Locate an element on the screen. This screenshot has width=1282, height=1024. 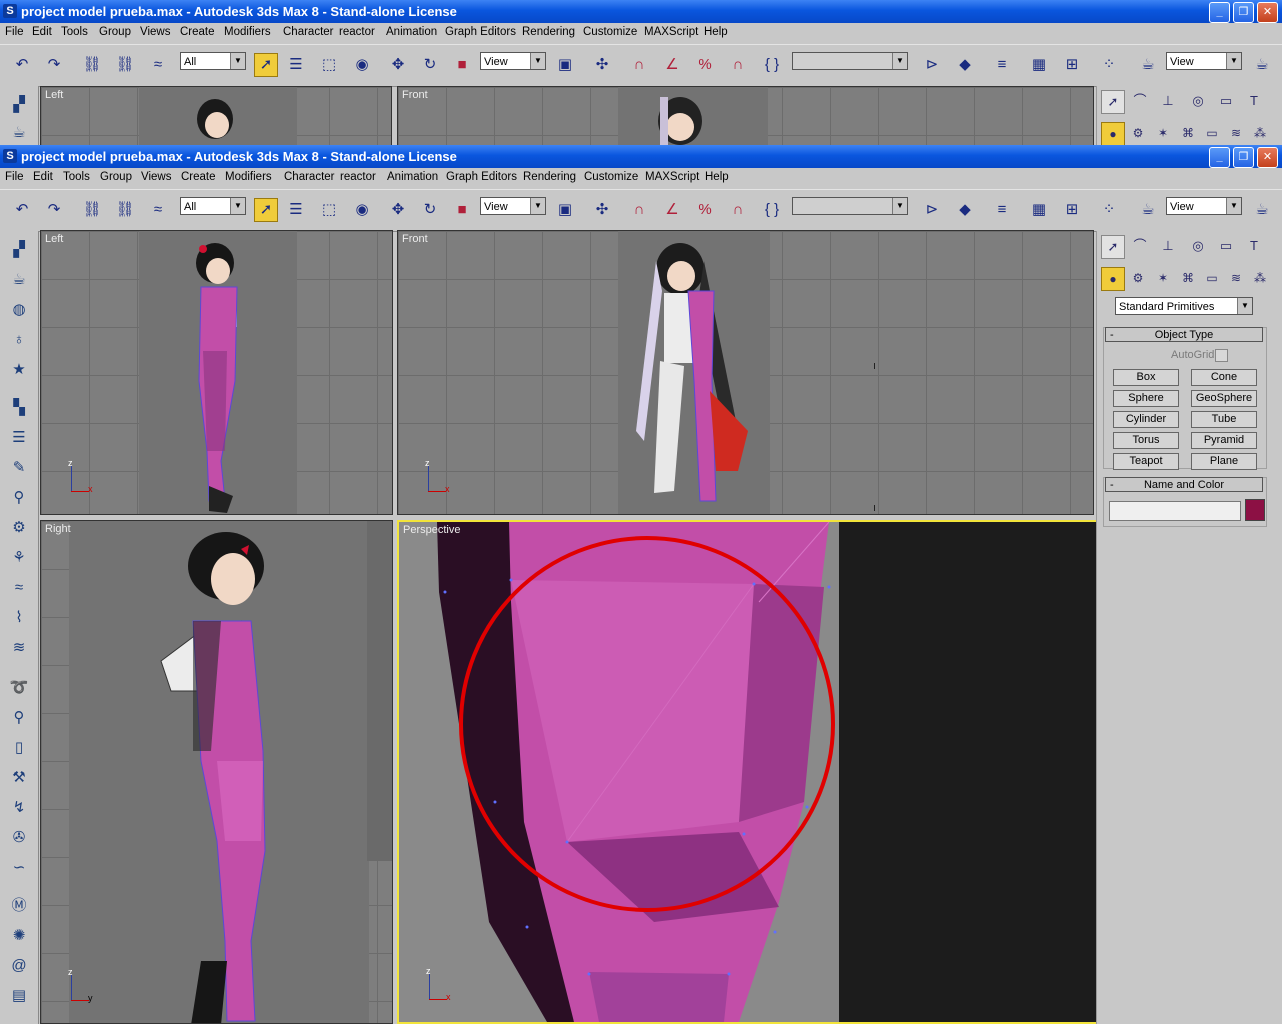
menu-file: File is located at coordinates (14, 177).